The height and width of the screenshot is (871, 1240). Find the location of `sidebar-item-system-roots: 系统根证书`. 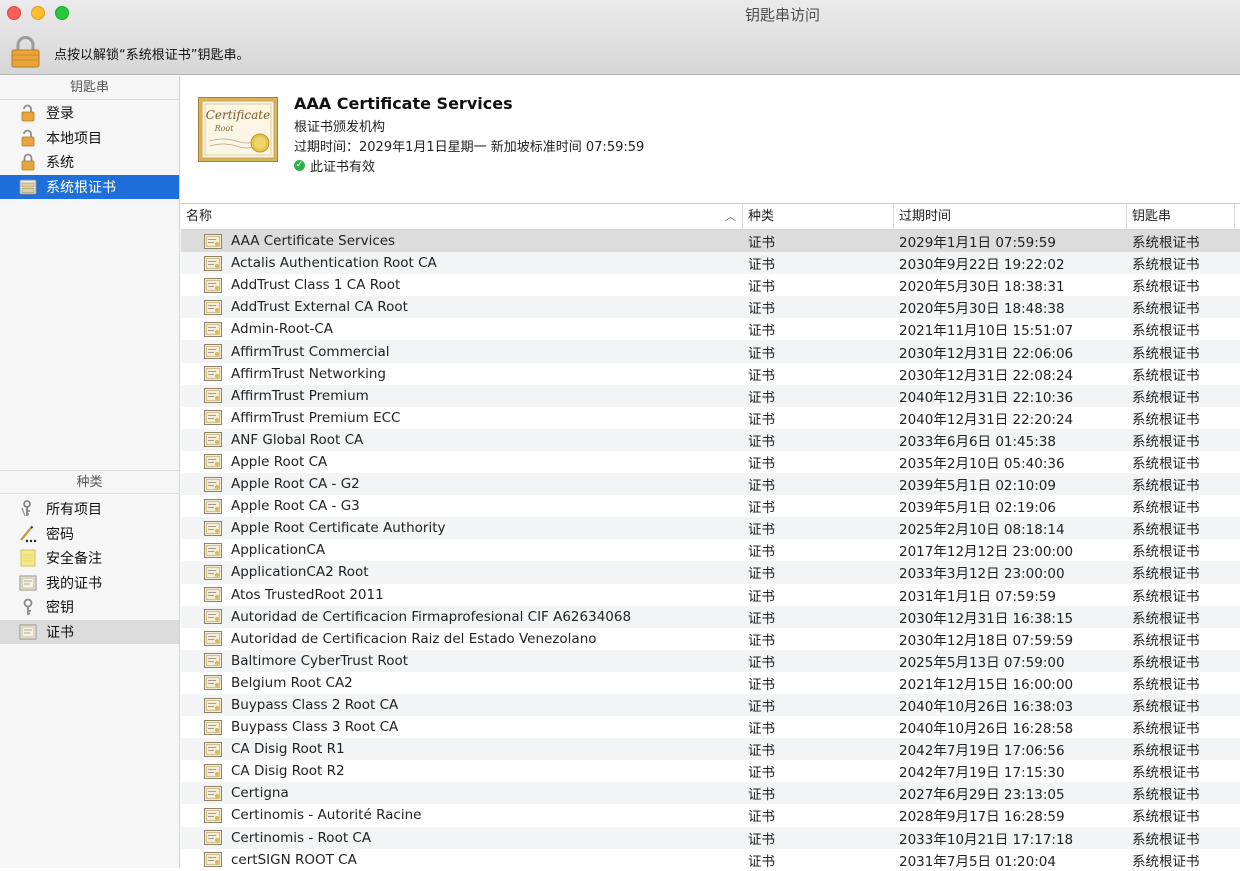

sidebar-item-system-roots: 系统根证书 is located at coordinates (89, 186).